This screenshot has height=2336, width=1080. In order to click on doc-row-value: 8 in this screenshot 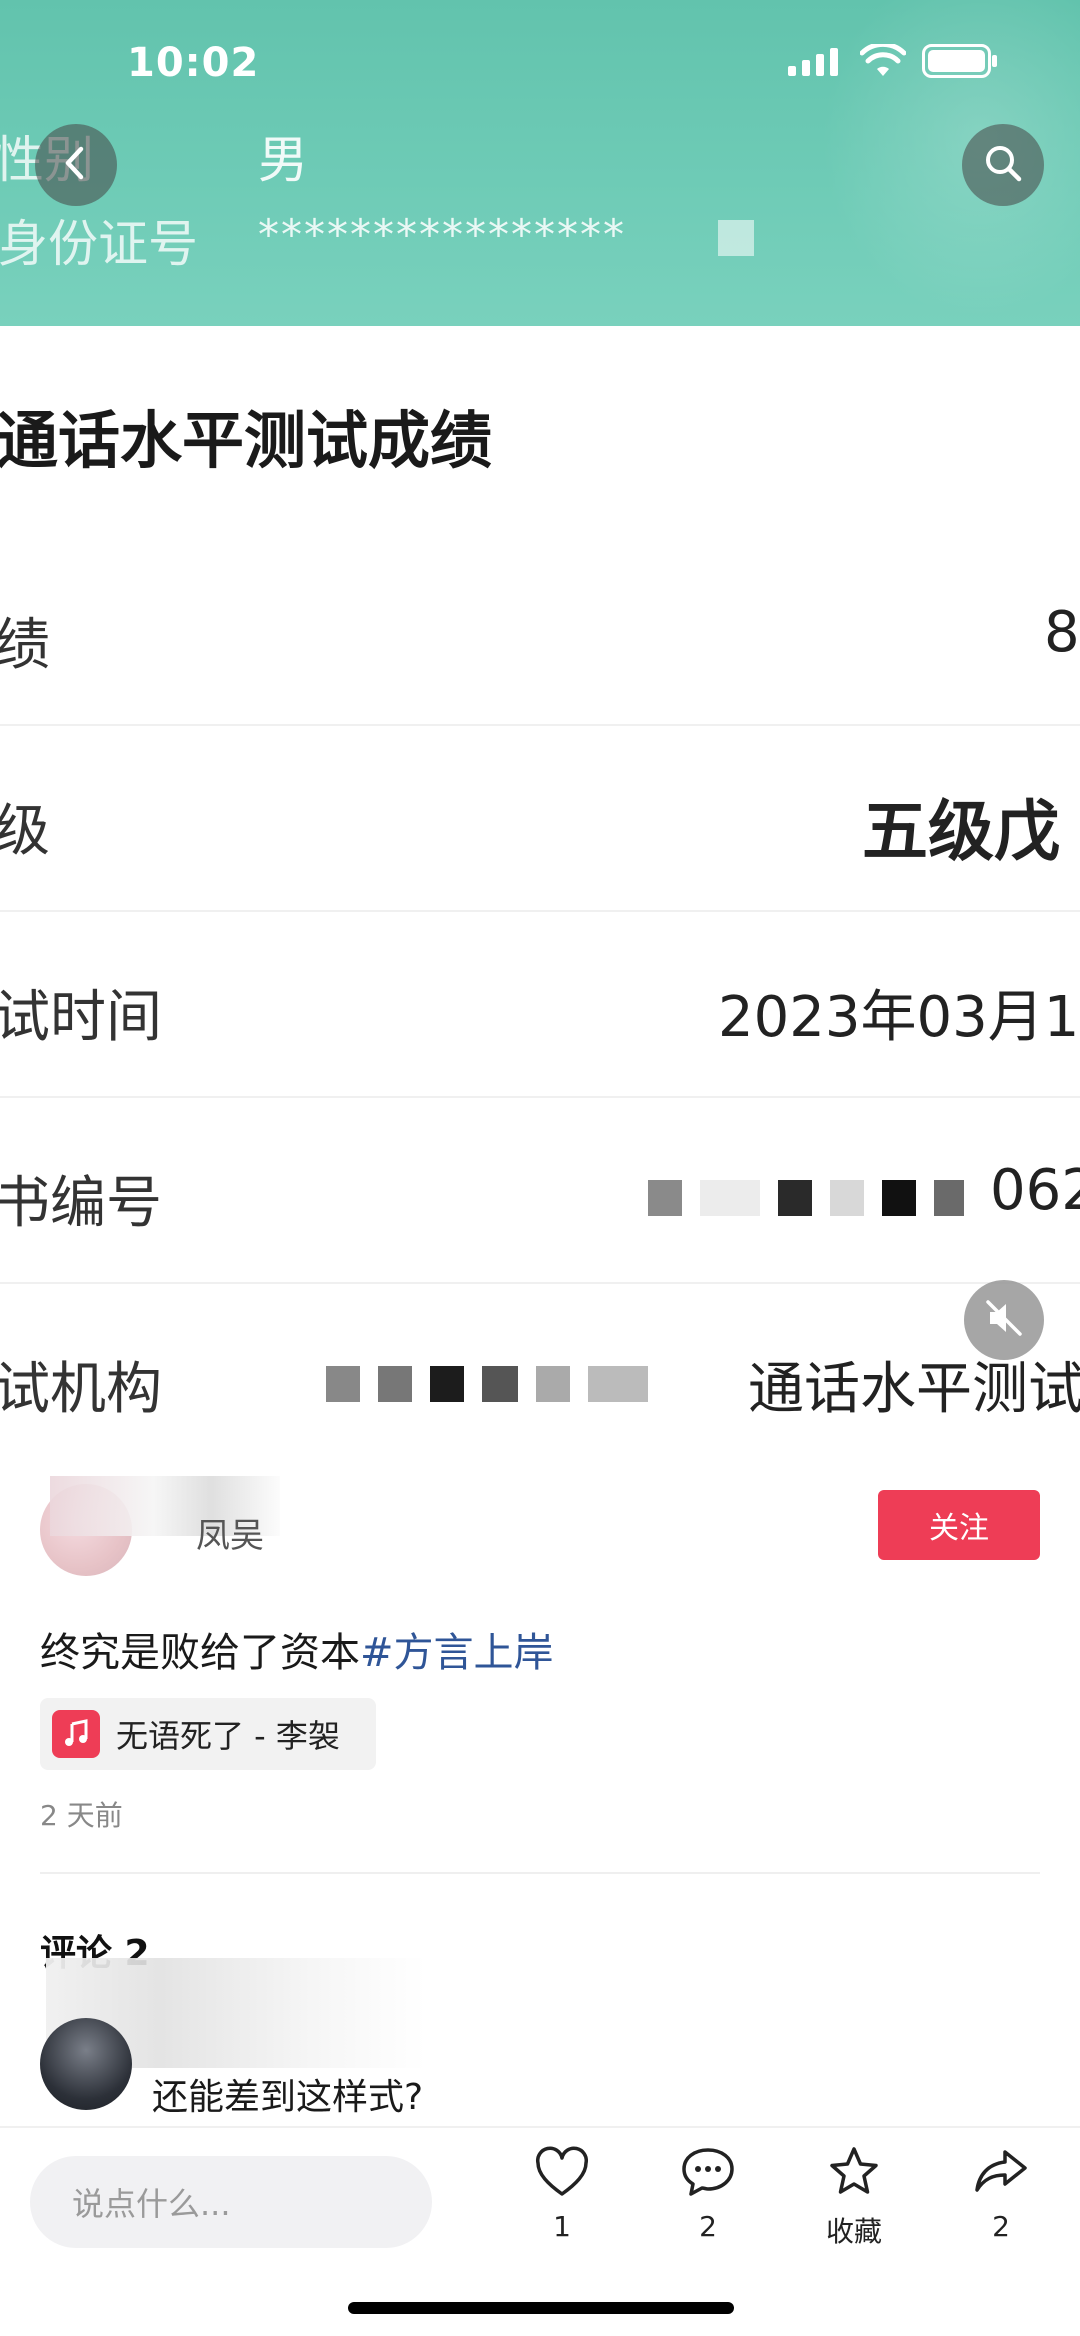, I will do `click(1062, 632)`.